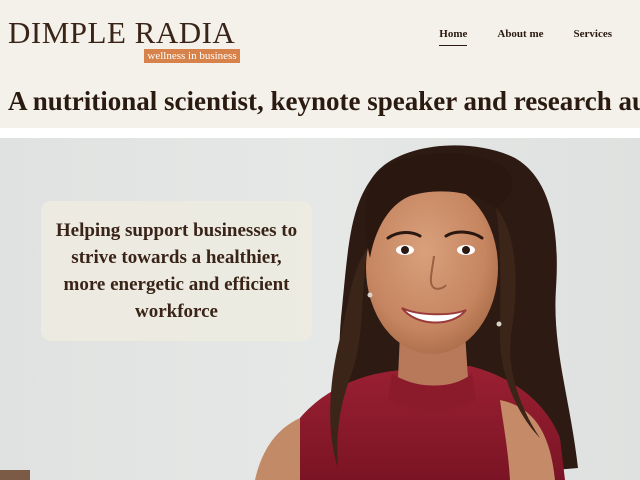 The image size is (640, 480). I want to click on main-nav: Home About me Services, so click(525, 36).